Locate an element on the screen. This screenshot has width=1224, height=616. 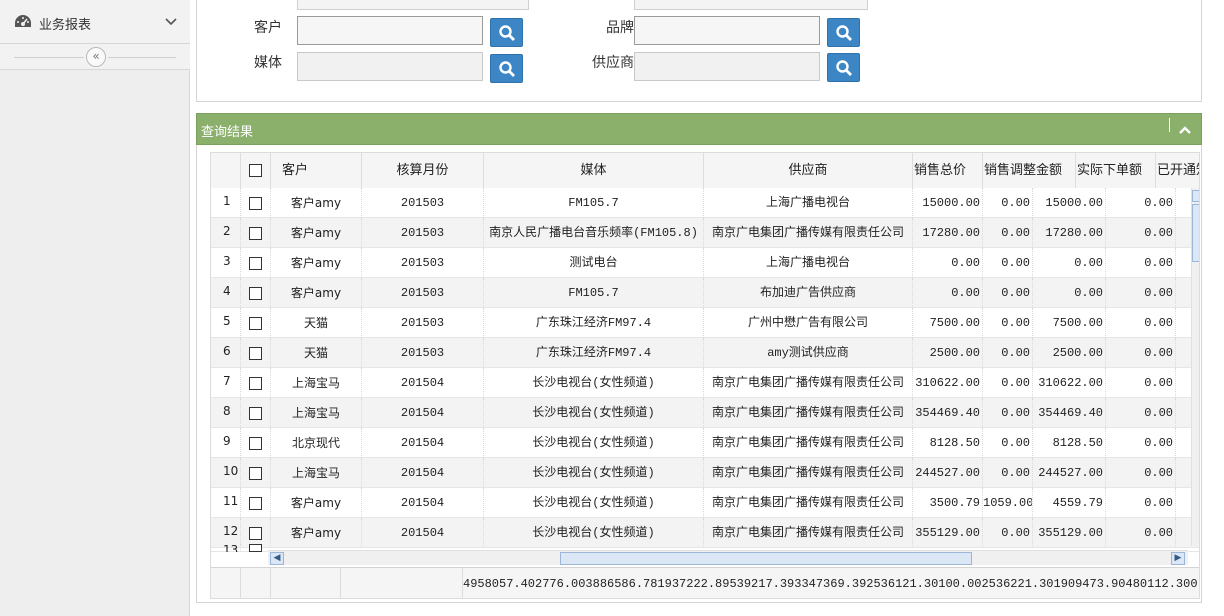
horizontal-scrollbar: ◀ ▶ is located at coordinates (728, 557).